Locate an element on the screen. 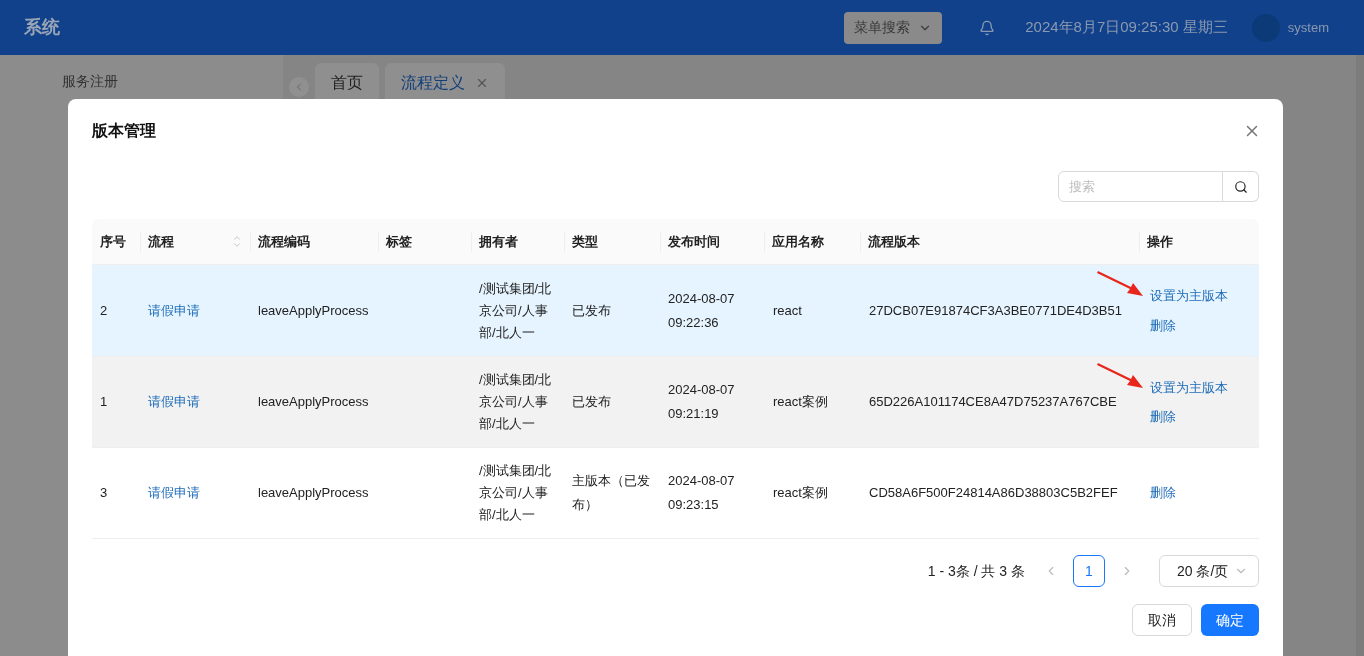 Image resolution: width=1364 pixels, height=656 pixels. column-title: 拥有者 is located at coordinates (498, 241).